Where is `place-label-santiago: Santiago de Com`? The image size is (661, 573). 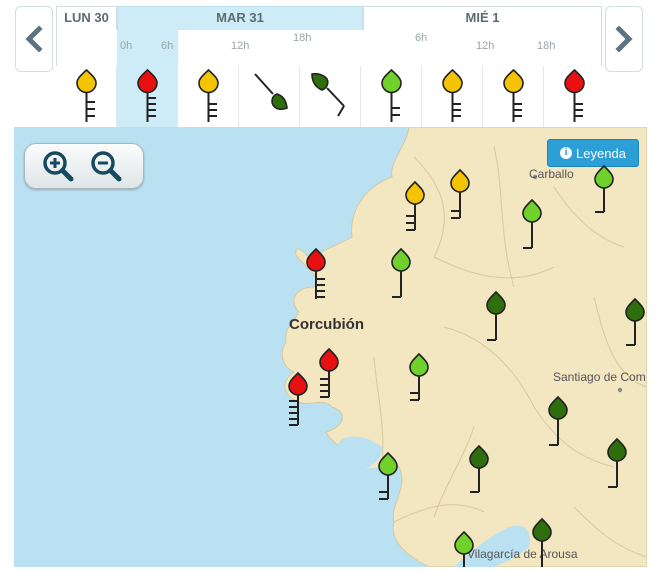
place-label-santiago: Santiago de Com is located at coordinates (599, 377).